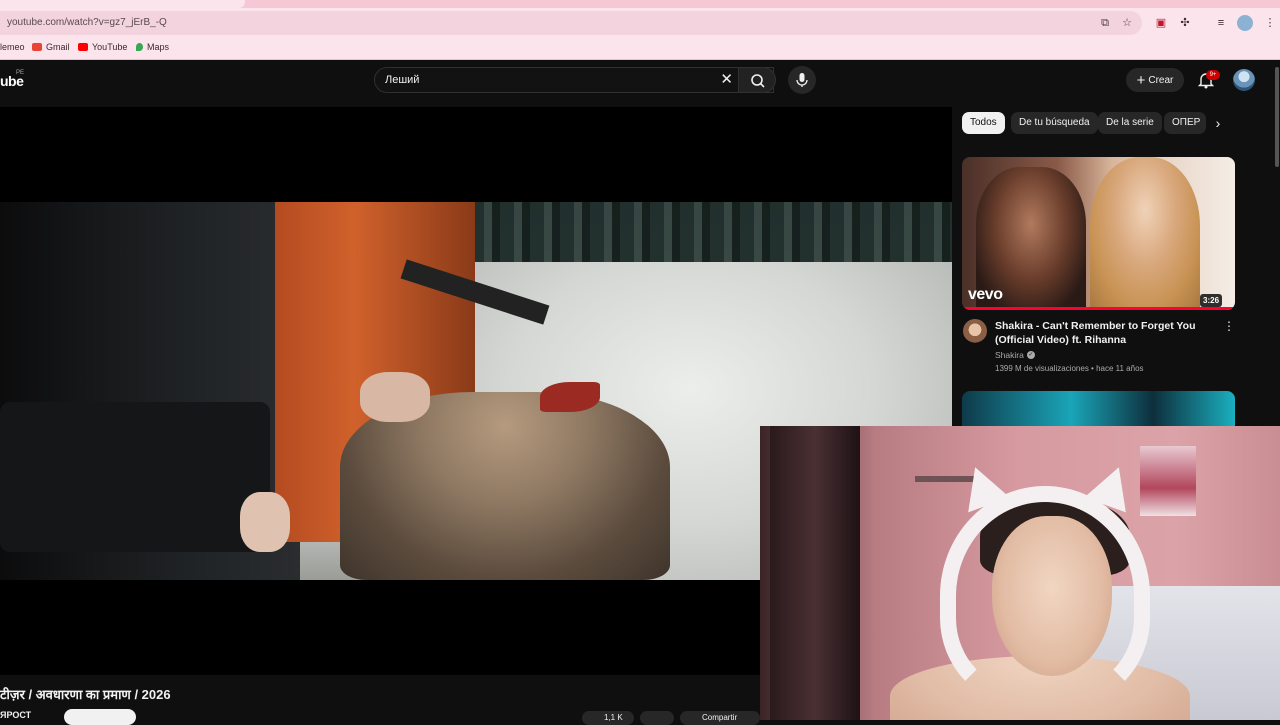 The height and width of the screenshot is (725, 1280). I want to click on chip-todos: Todos, so click(983, 123).